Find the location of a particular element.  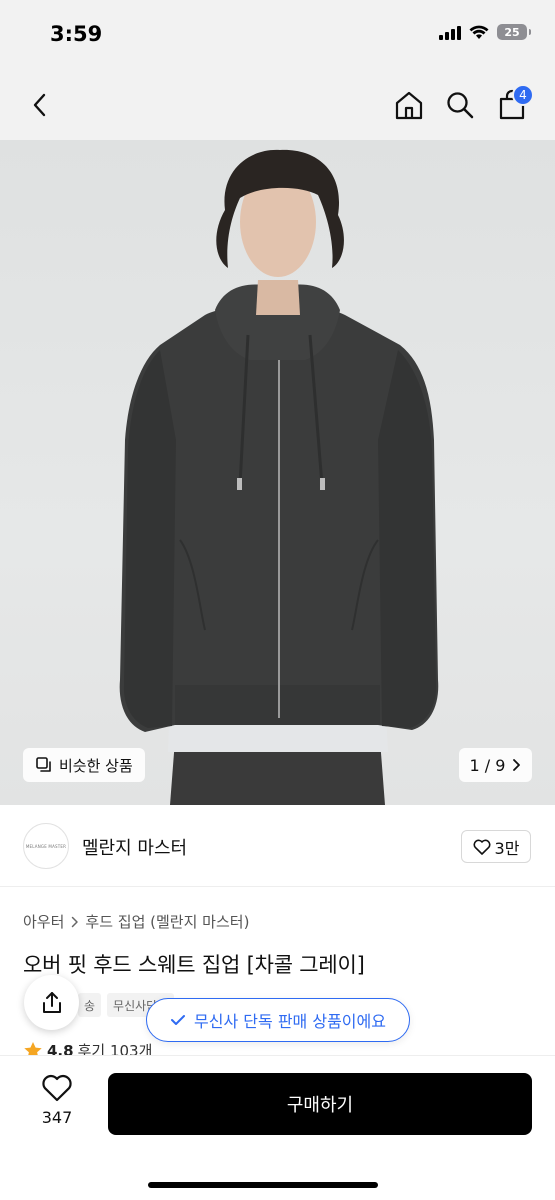

share-button is located at coordinates (51, 1002).